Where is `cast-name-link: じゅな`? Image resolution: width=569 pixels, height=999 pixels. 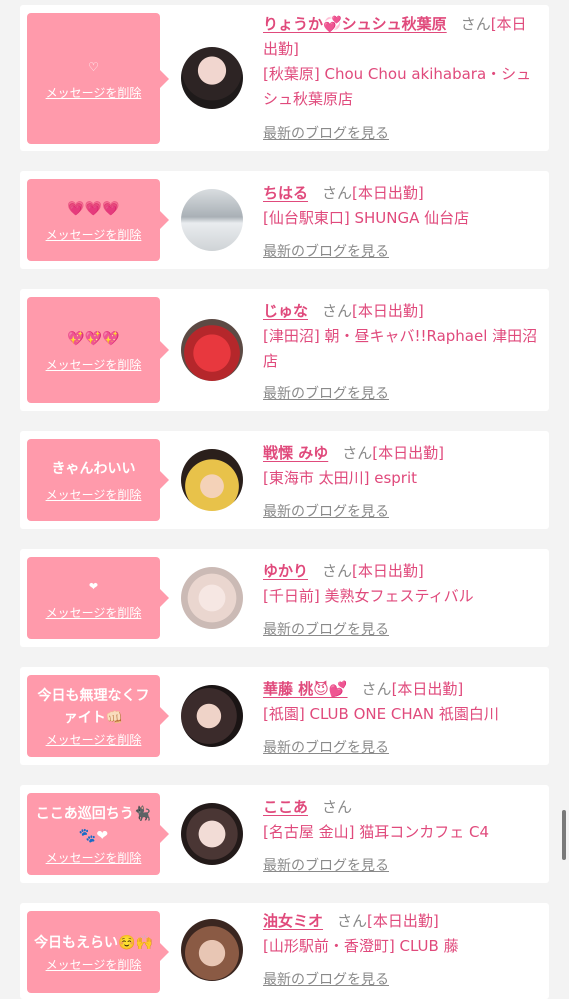
cast-name-link: じゅな is located at coordinates (285, 311).